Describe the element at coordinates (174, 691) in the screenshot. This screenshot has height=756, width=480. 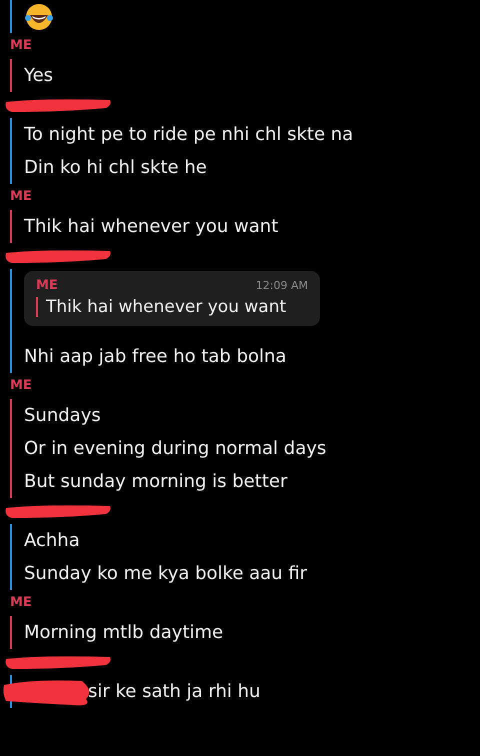
I see `message-text: sir ke sath ja rhi hu` at that location.